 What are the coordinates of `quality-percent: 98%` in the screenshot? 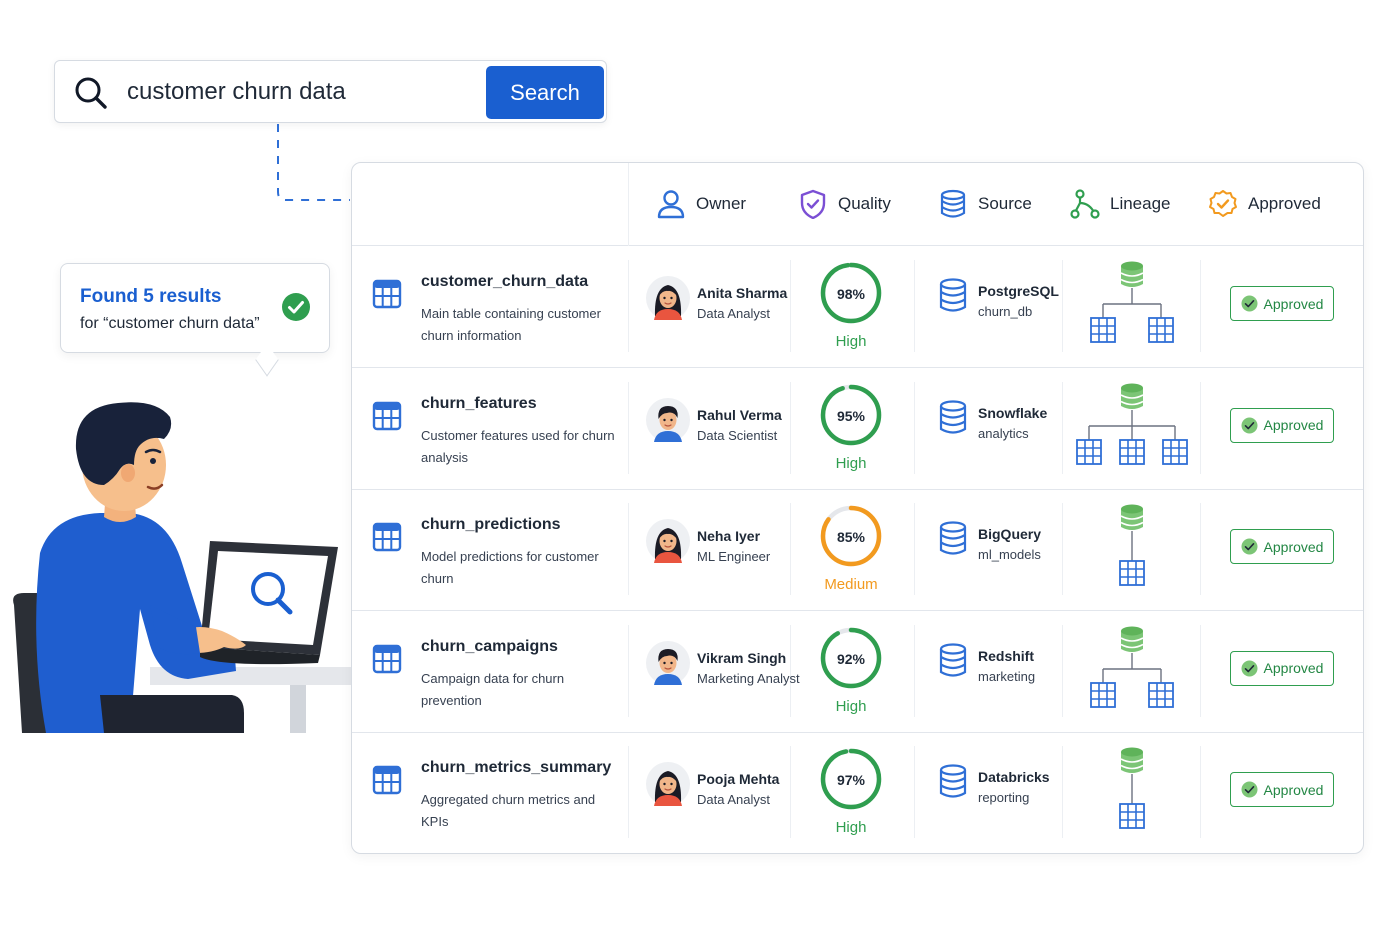 It's located at (851, 294).